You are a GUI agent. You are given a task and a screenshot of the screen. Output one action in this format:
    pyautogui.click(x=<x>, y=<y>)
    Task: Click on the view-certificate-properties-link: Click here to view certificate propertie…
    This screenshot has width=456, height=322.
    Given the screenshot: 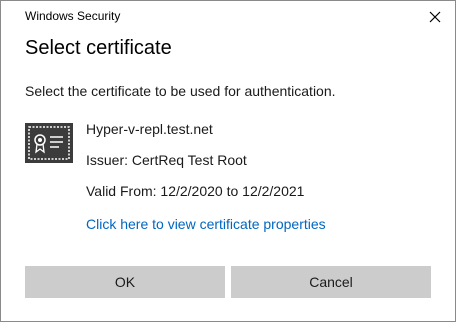 What is the action you would take?
    pyautogui.click(x=206, y=224)
    